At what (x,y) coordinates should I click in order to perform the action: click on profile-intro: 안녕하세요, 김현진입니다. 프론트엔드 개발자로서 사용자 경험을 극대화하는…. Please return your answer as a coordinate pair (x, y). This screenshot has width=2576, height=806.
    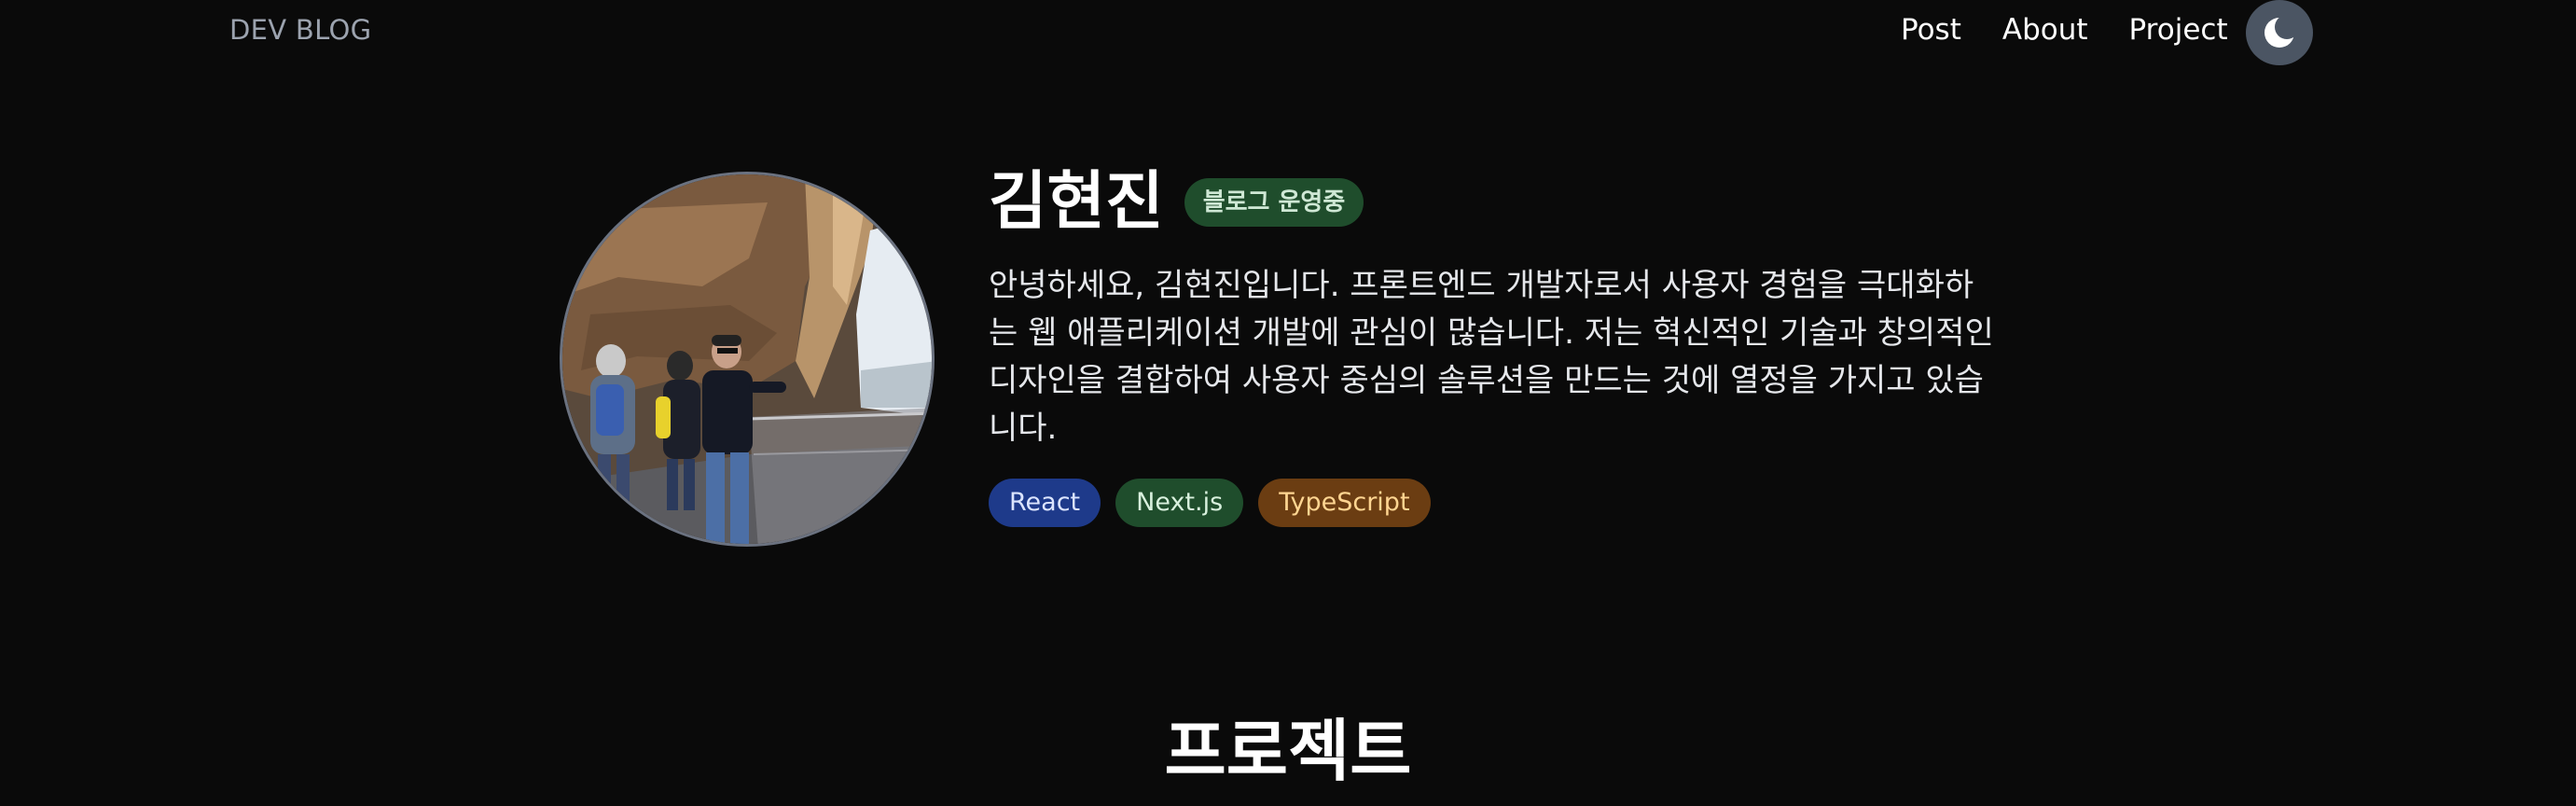
    Looking at the image, I should click on (1491, 357).